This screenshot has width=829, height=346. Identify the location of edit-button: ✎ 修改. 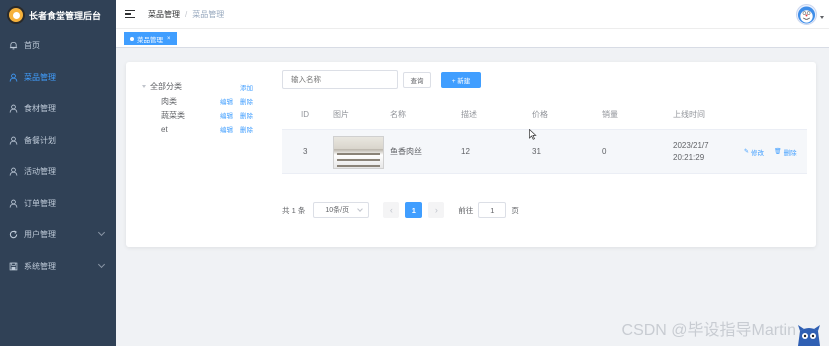
(754, 152).